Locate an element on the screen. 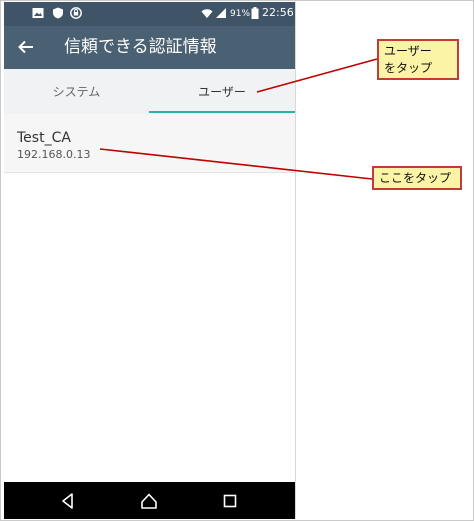  signal-icon is located at coordinates (221, 13).